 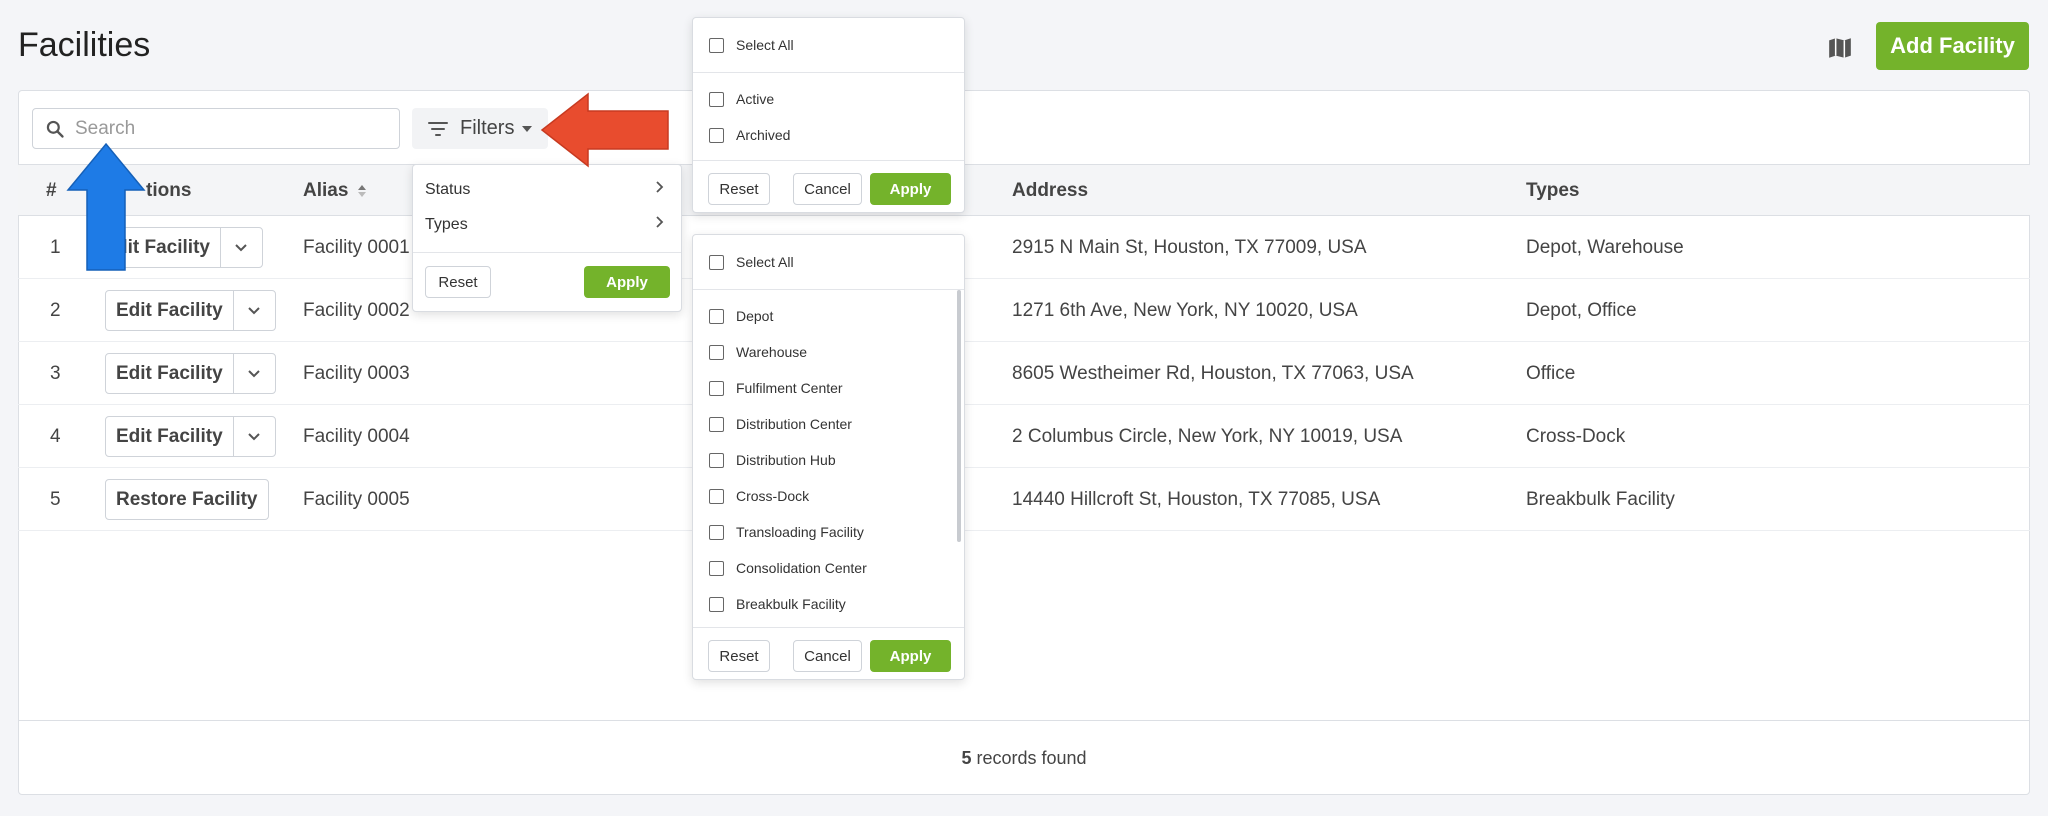 I want to click on alias-cell: Facility 0005, so click(x=356, y=499).